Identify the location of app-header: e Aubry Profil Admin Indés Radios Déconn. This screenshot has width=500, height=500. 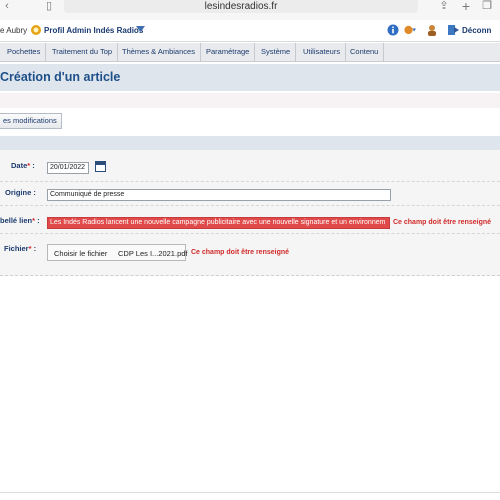
(250, 31).